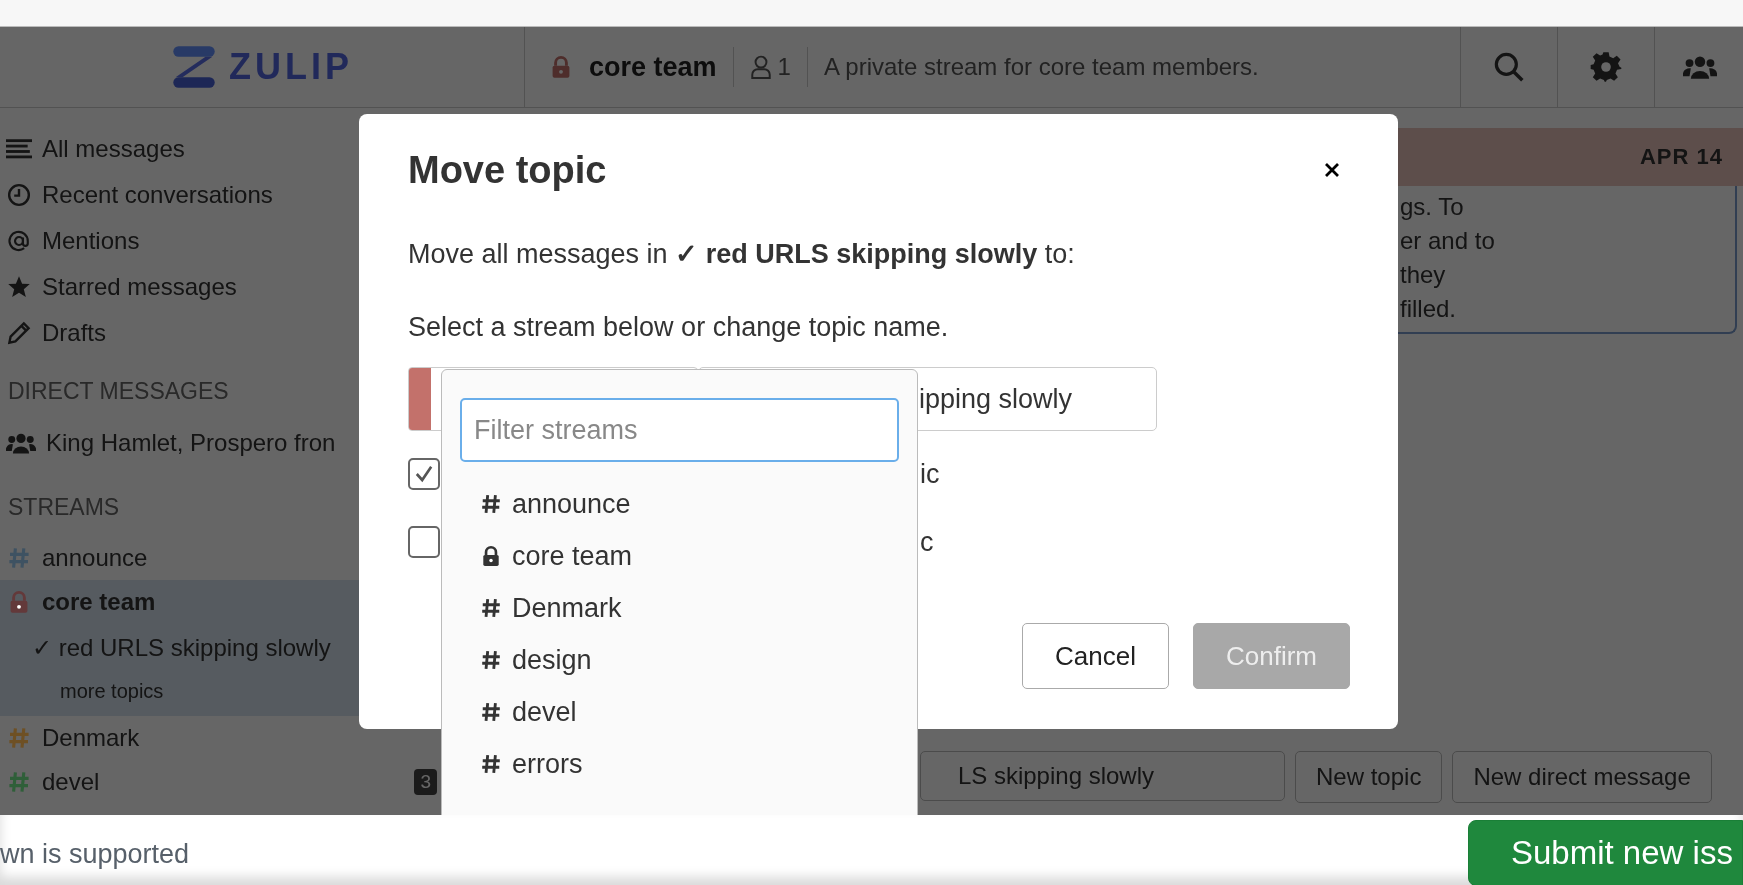 The image size is (1743, 885). What do you see at coordinates (930, 474) in the screenshot?
I see `checkbox-label: ic` at bounding box center [930, 474].